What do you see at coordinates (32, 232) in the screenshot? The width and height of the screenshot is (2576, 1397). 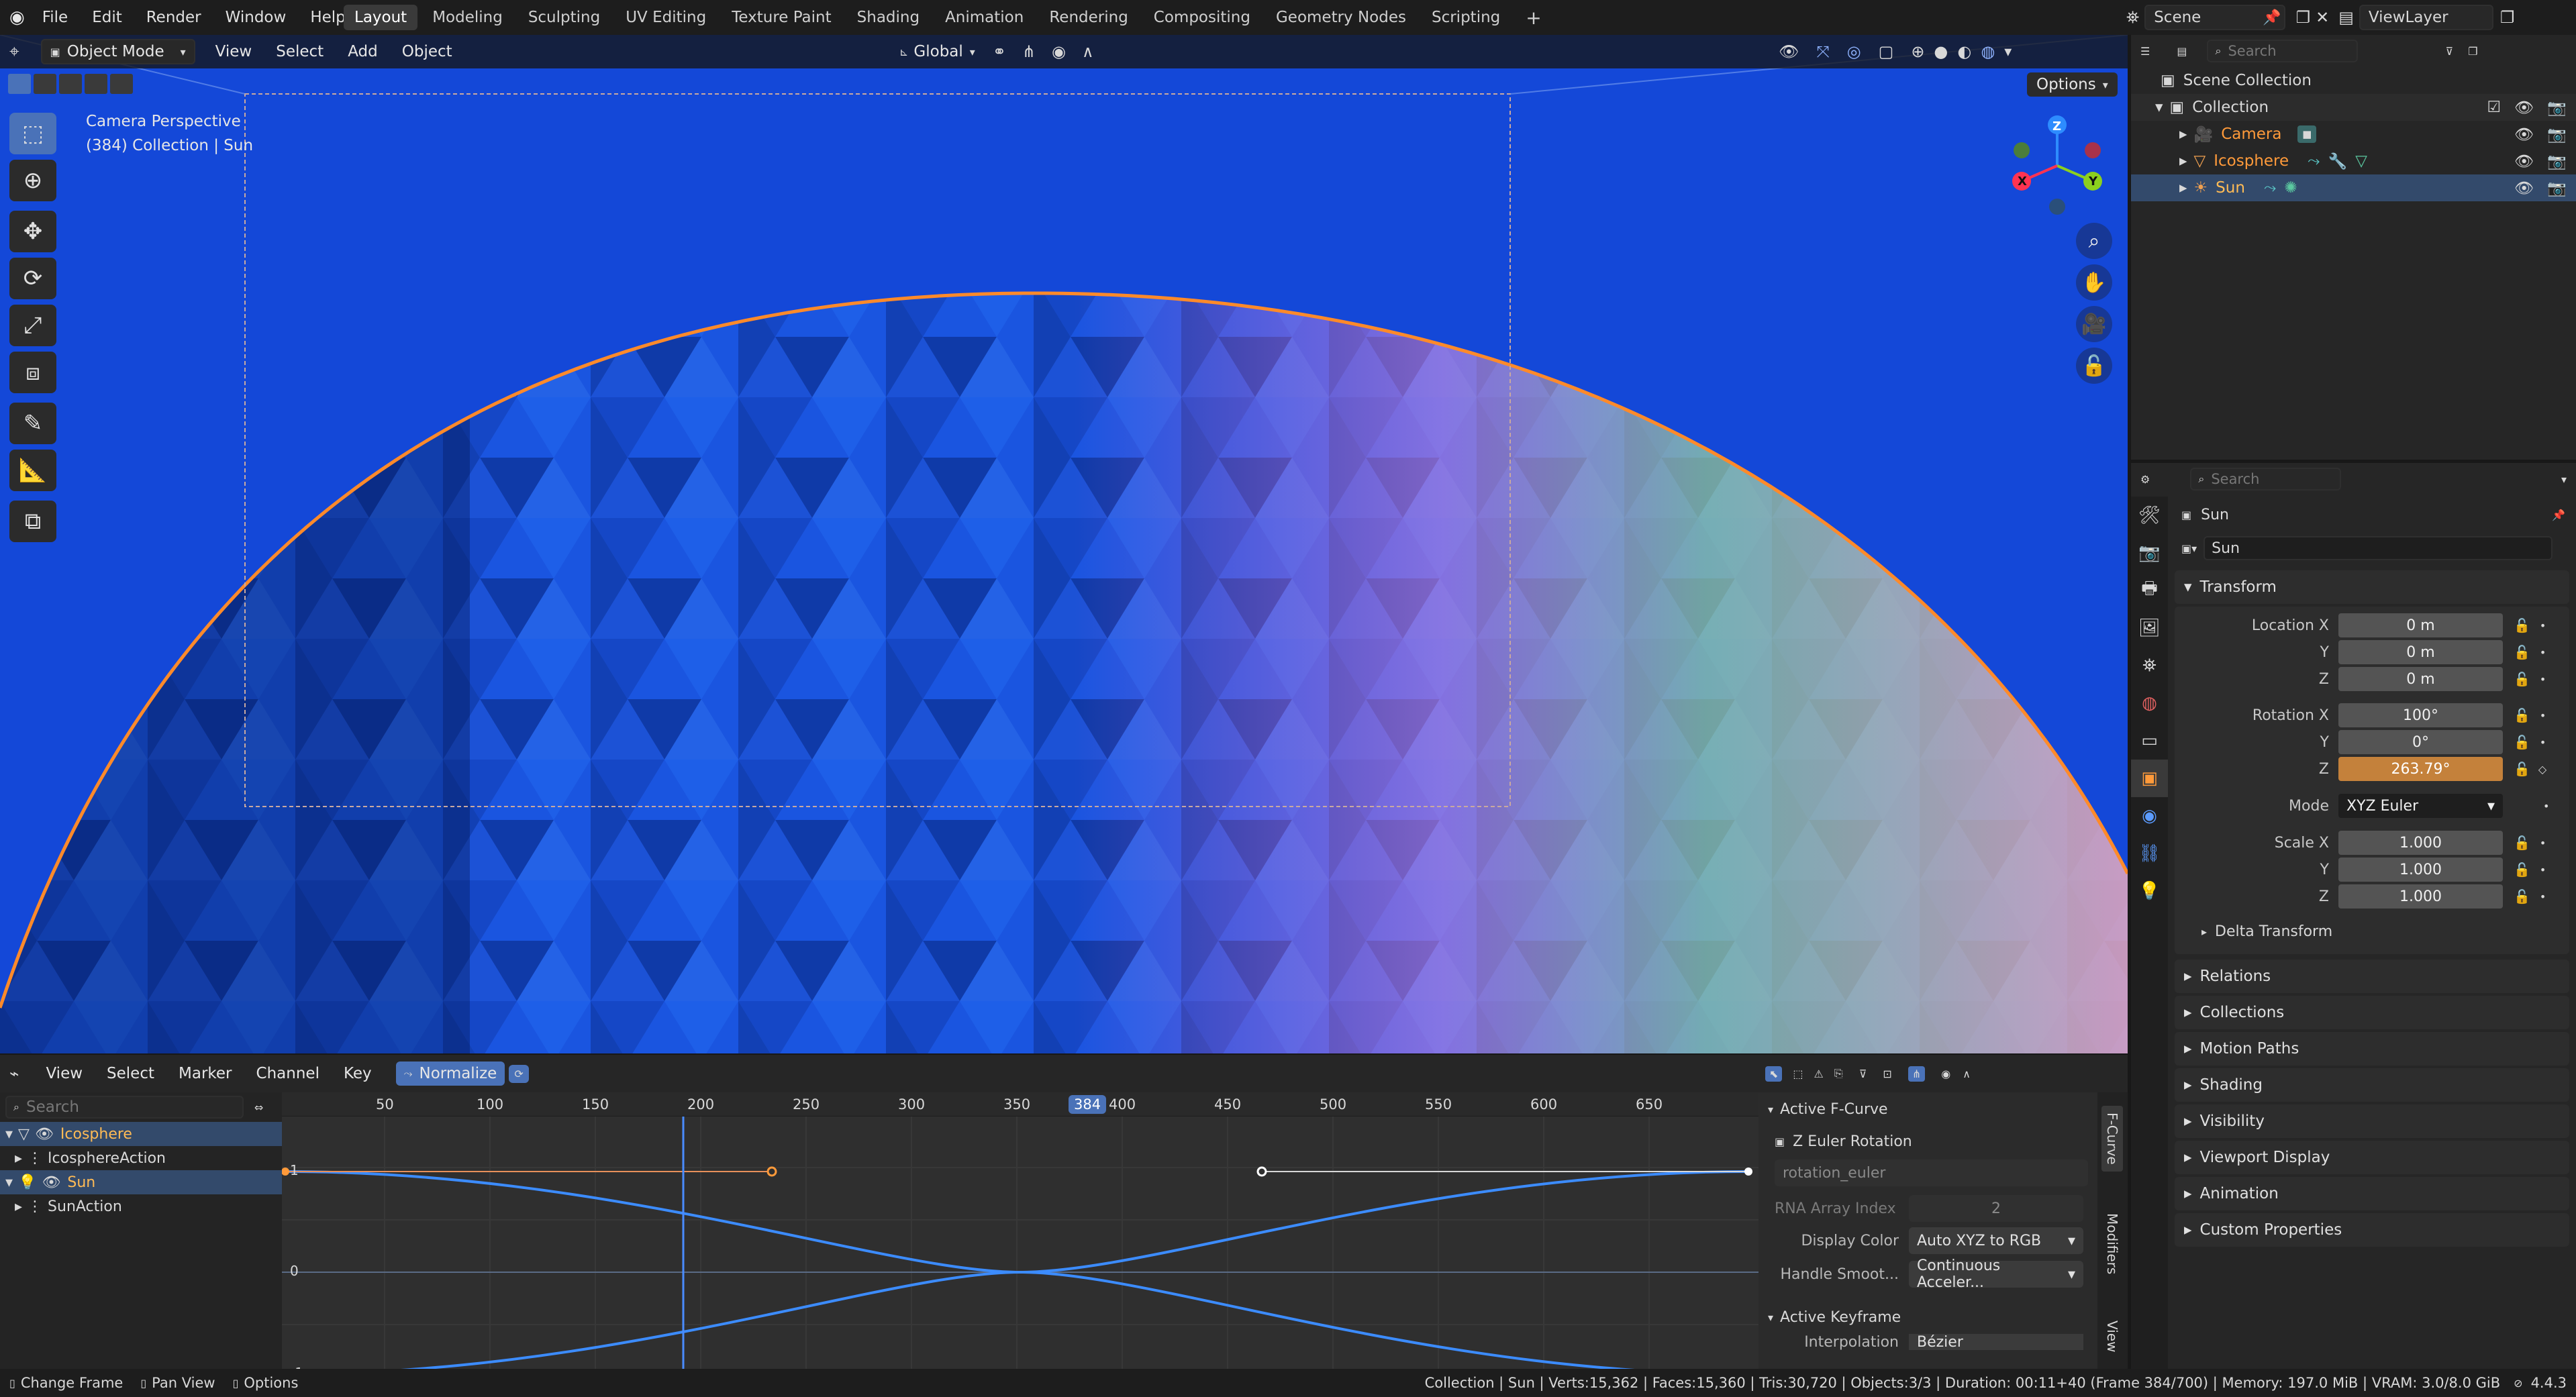 I see `move-tool: ✥` at bounding box center [32, 232].